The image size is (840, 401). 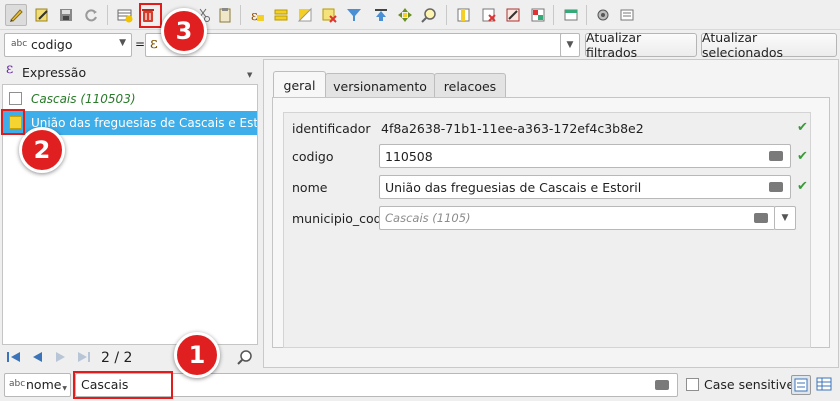 I want to click on table-view-icon, so click(x=824, y=384).